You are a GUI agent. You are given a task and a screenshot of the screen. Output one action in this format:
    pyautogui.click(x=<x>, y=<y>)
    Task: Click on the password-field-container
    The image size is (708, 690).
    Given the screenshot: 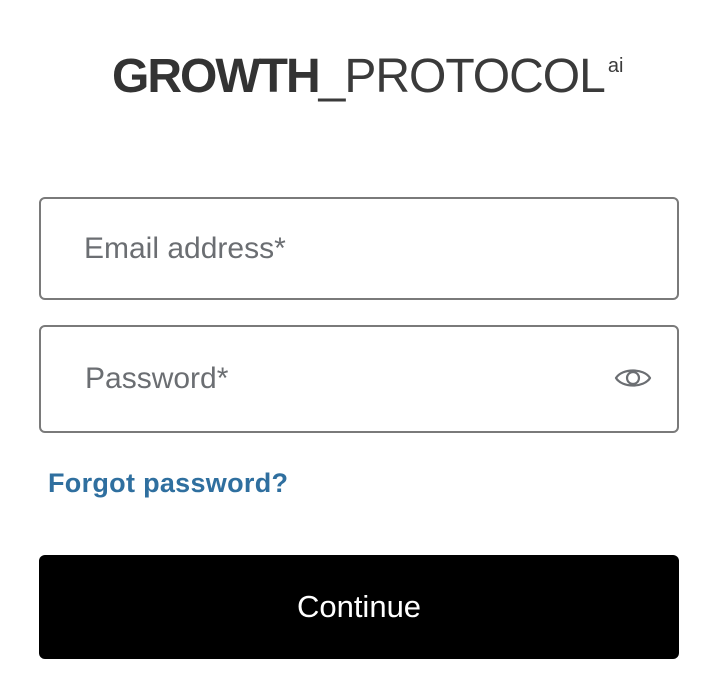 What is the action you would take?
    pyautogui.click(x=359, y=379)
    